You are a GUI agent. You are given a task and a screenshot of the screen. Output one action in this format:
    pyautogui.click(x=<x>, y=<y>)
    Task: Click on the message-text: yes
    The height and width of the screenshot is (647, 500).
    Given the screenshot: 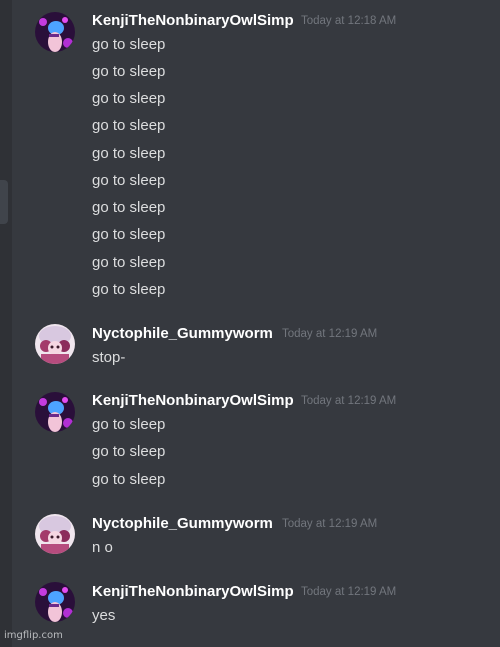 What is the action you would take?
    pyautogui.click(x=104, y=615)
    